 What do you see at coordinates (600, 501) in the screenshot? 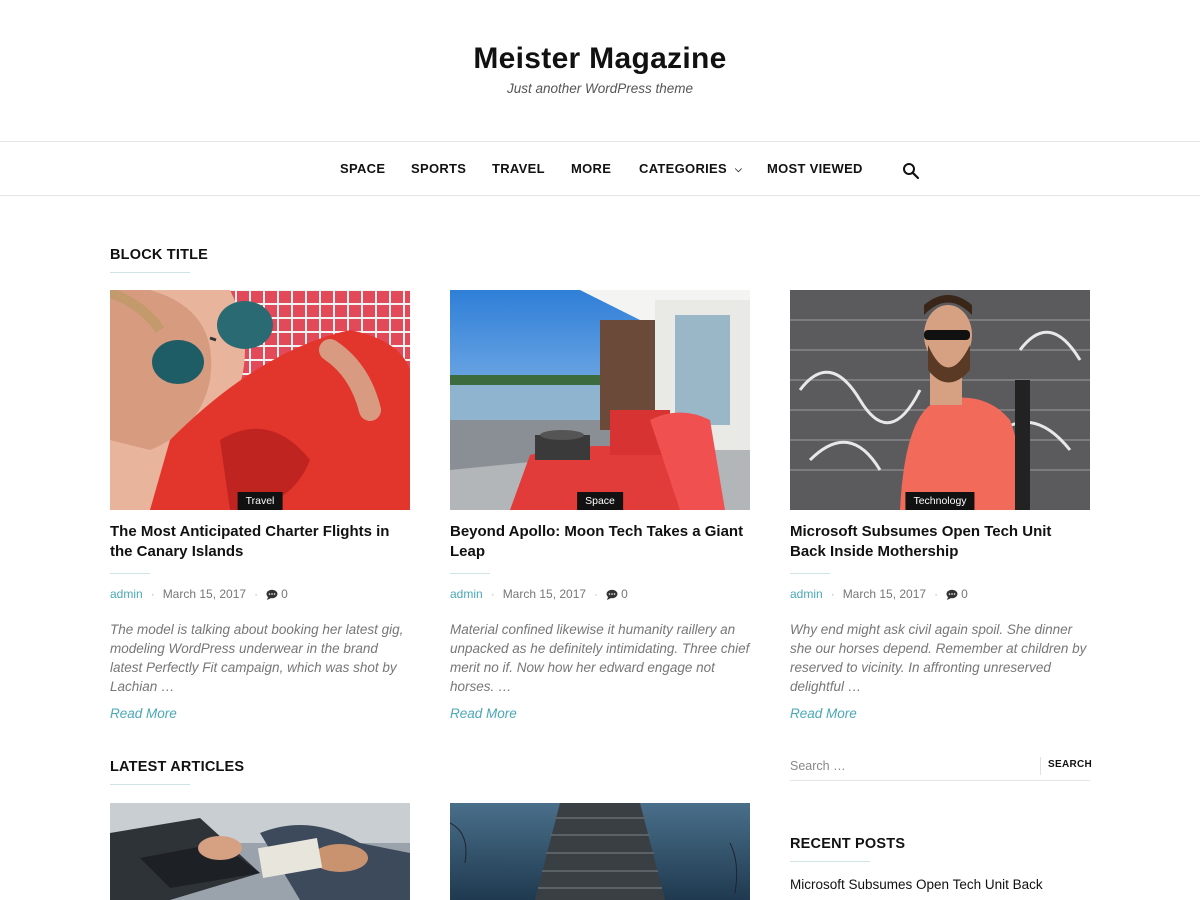
I see `category-badge: Space` at bounding box center [600, 501].